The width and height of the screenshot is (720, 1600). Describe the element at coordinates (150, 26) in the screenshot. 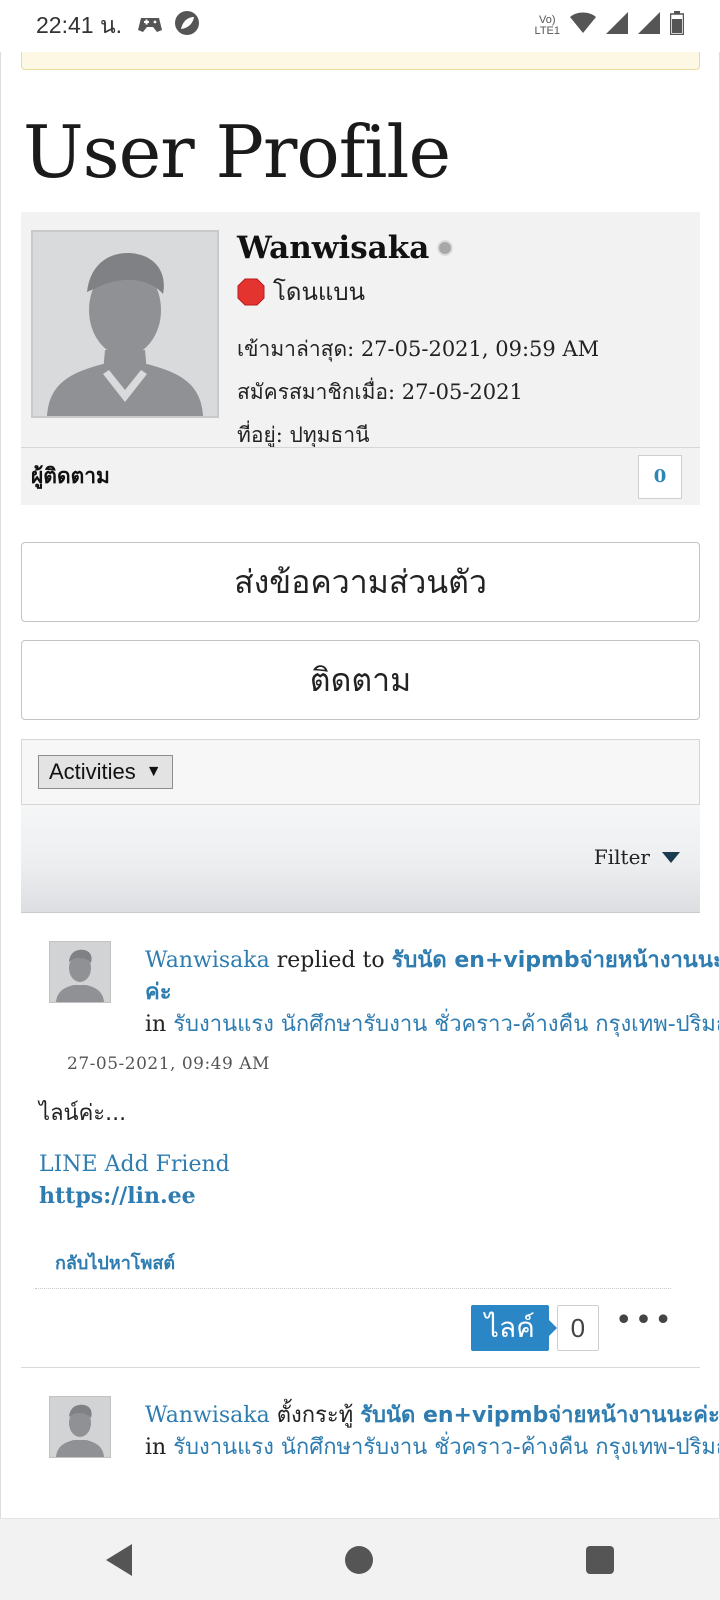

I see `game-controller-icon` at that location.